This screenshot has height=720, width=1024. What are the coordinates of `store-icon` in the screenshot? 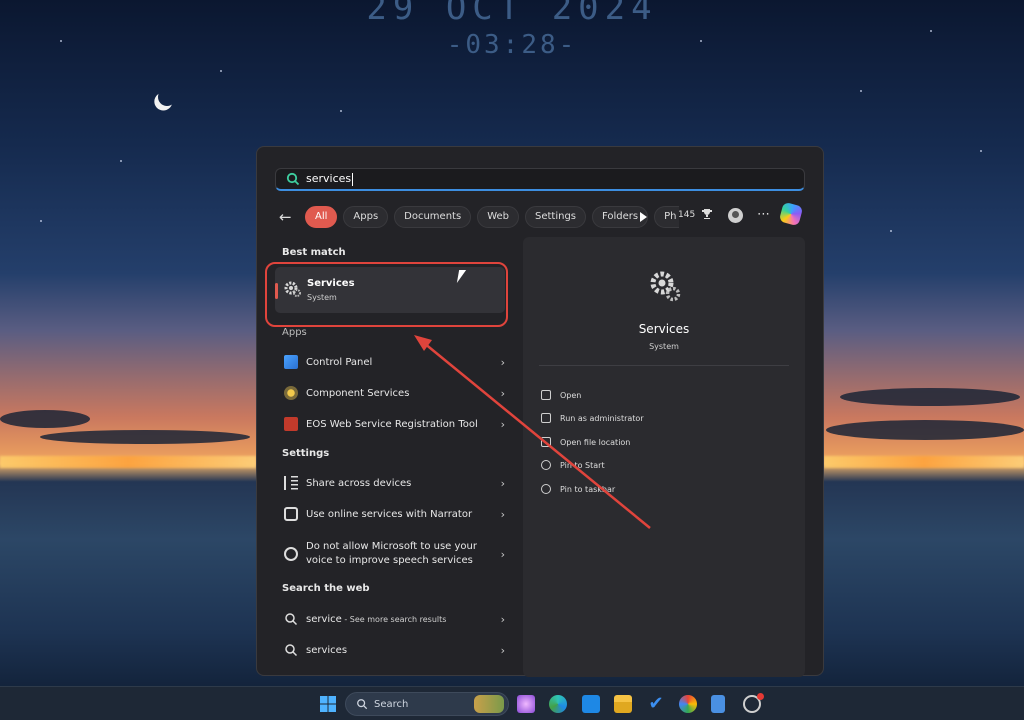 It's located at (591, 704).